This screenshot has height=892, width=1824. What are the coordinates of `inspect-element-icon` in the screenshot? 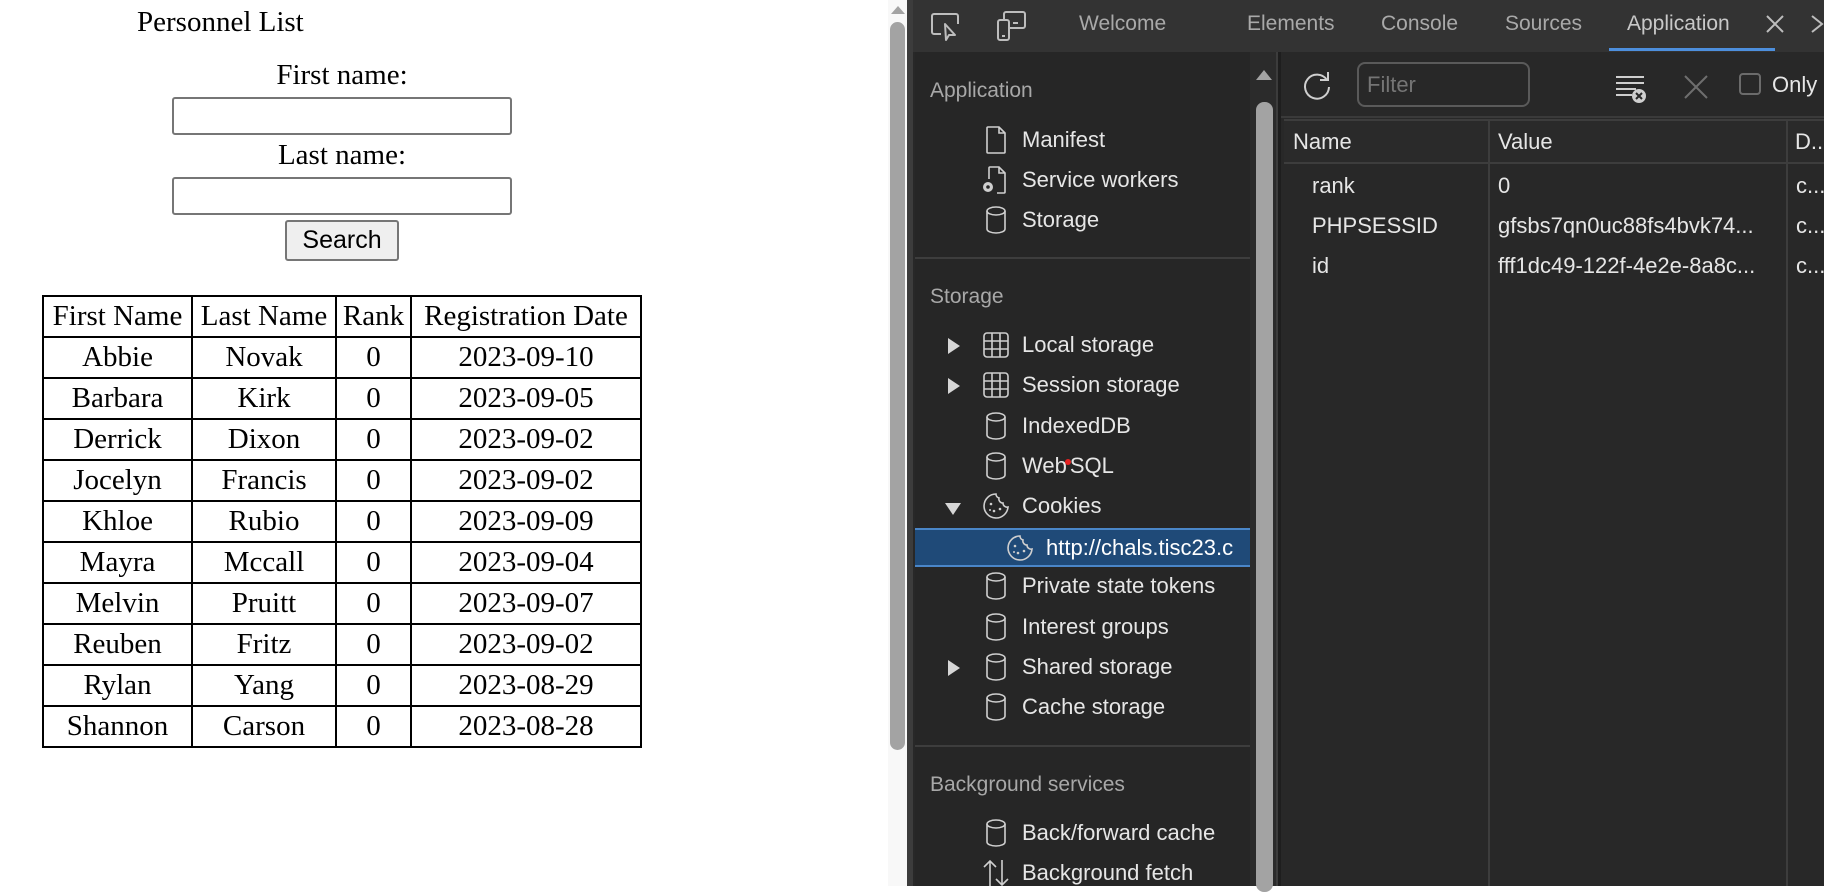 It's located at (946, 26).